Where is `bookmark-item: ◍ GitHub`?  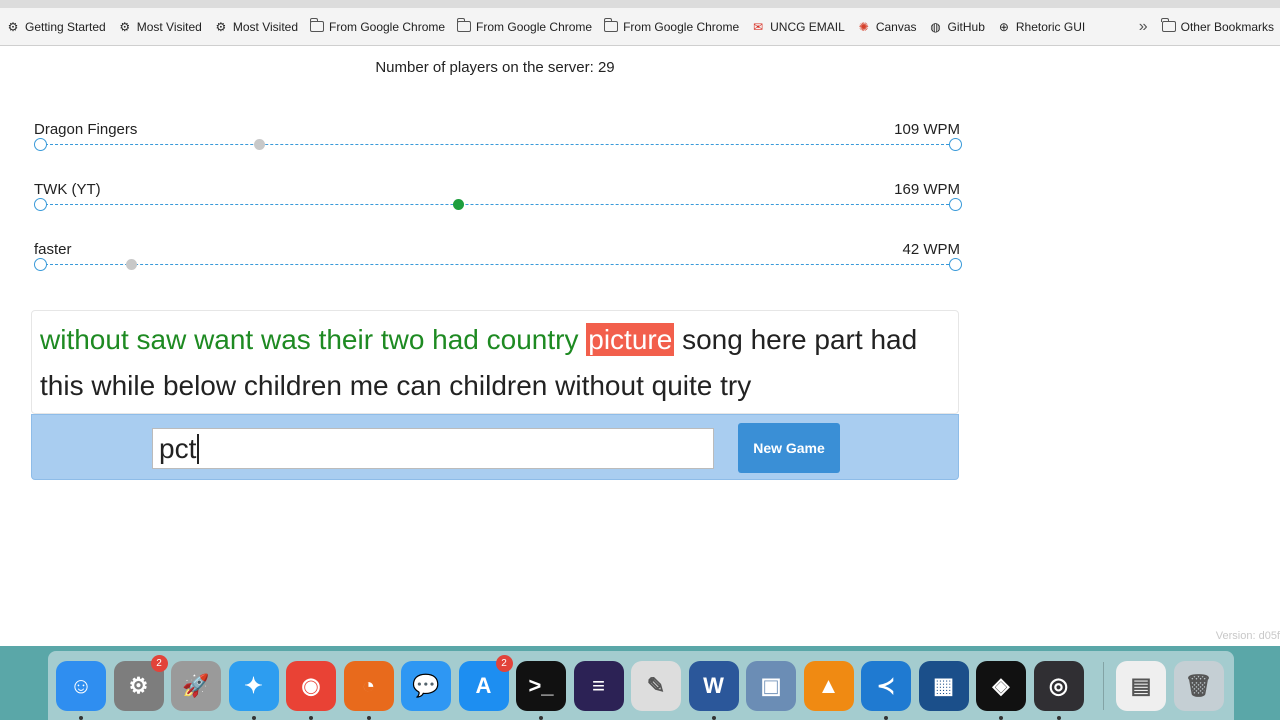 bookmark-item: ◍ GitHub is located at coordinates (957, 27).